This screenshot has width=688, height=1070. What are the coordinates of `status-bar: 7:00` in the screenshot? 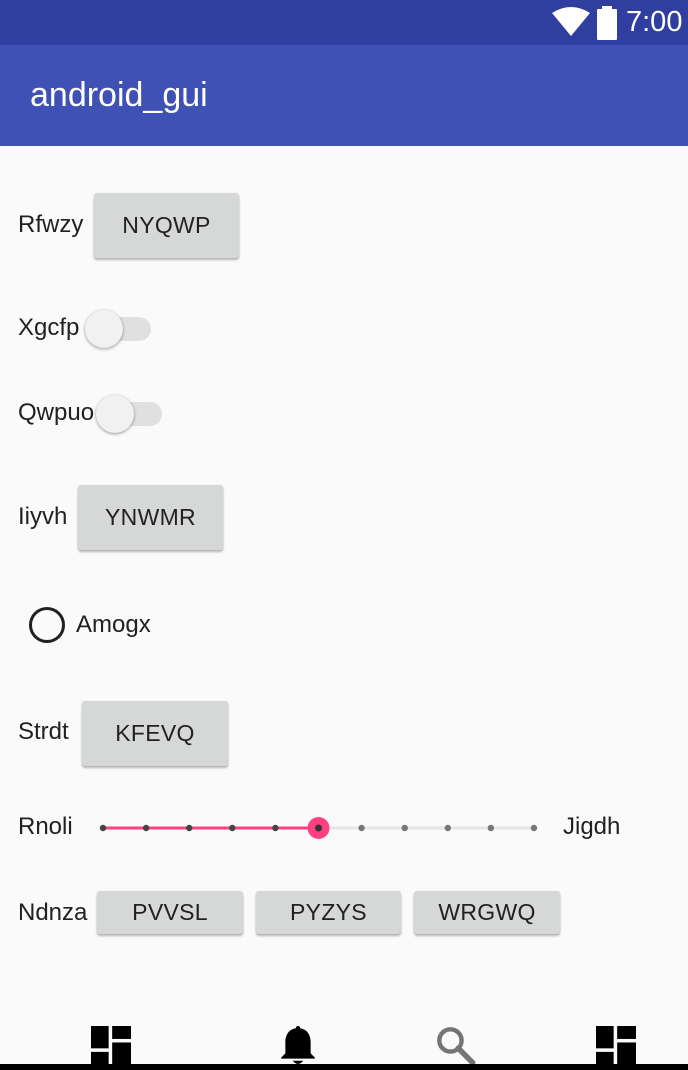 It's located at (344, 22).